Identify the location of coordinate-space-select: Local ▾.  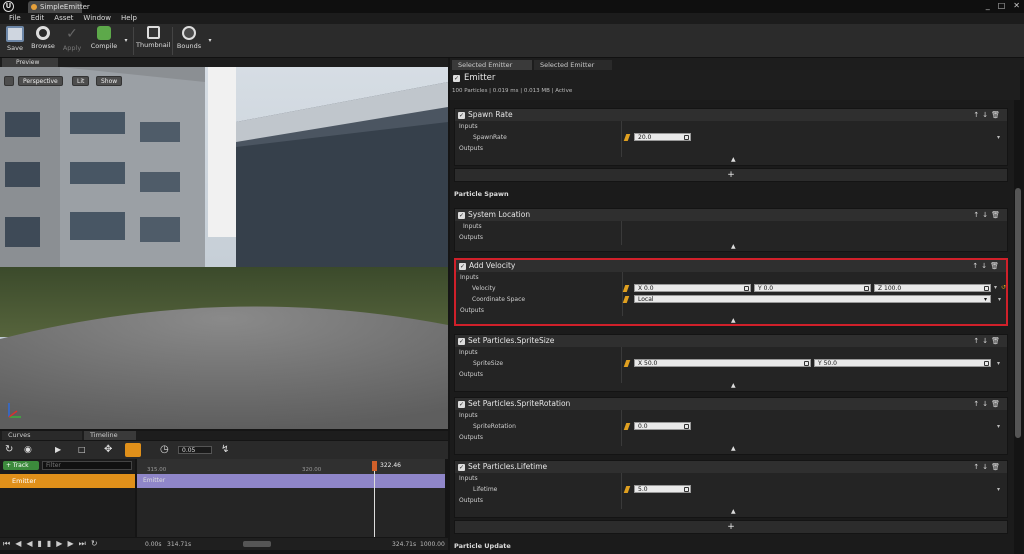
(812, 299).